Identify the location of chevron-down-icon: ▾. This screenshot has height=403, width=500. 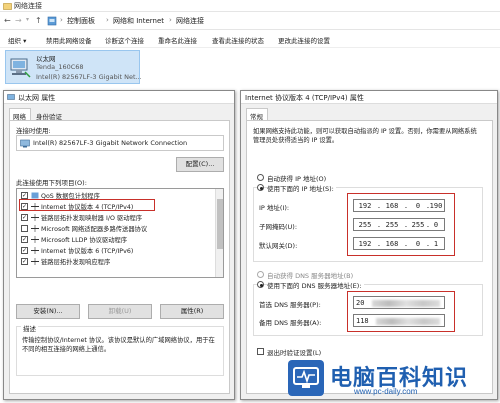
(27, 19).